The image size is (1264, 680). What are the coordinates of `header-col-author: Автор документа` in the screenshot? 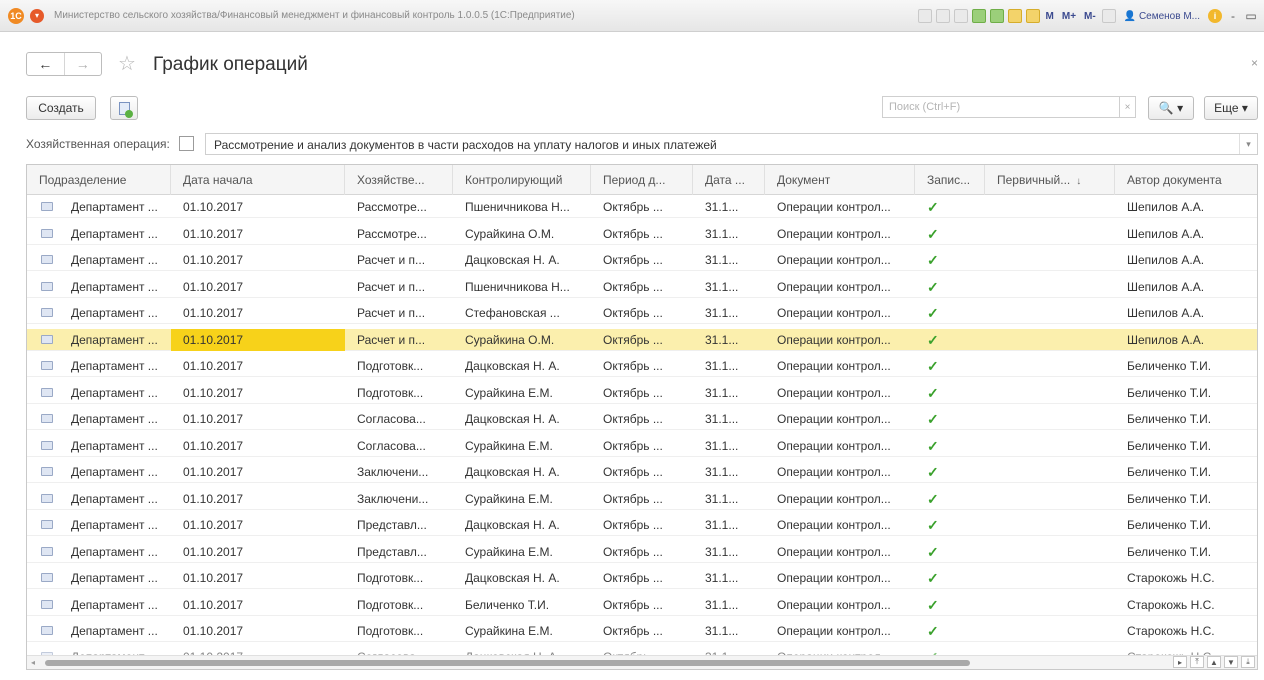 It's located at (1186, 180).